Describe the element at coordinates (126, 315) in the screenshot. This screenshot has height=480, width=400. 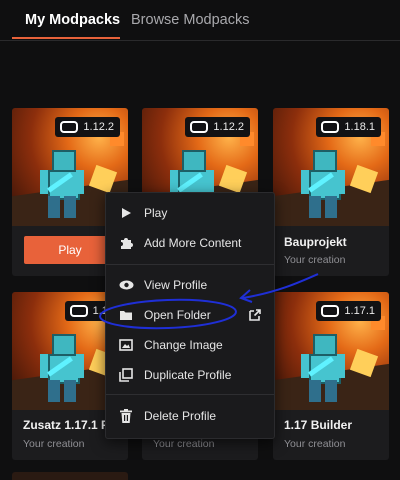
I see `folder-icon` at that location.